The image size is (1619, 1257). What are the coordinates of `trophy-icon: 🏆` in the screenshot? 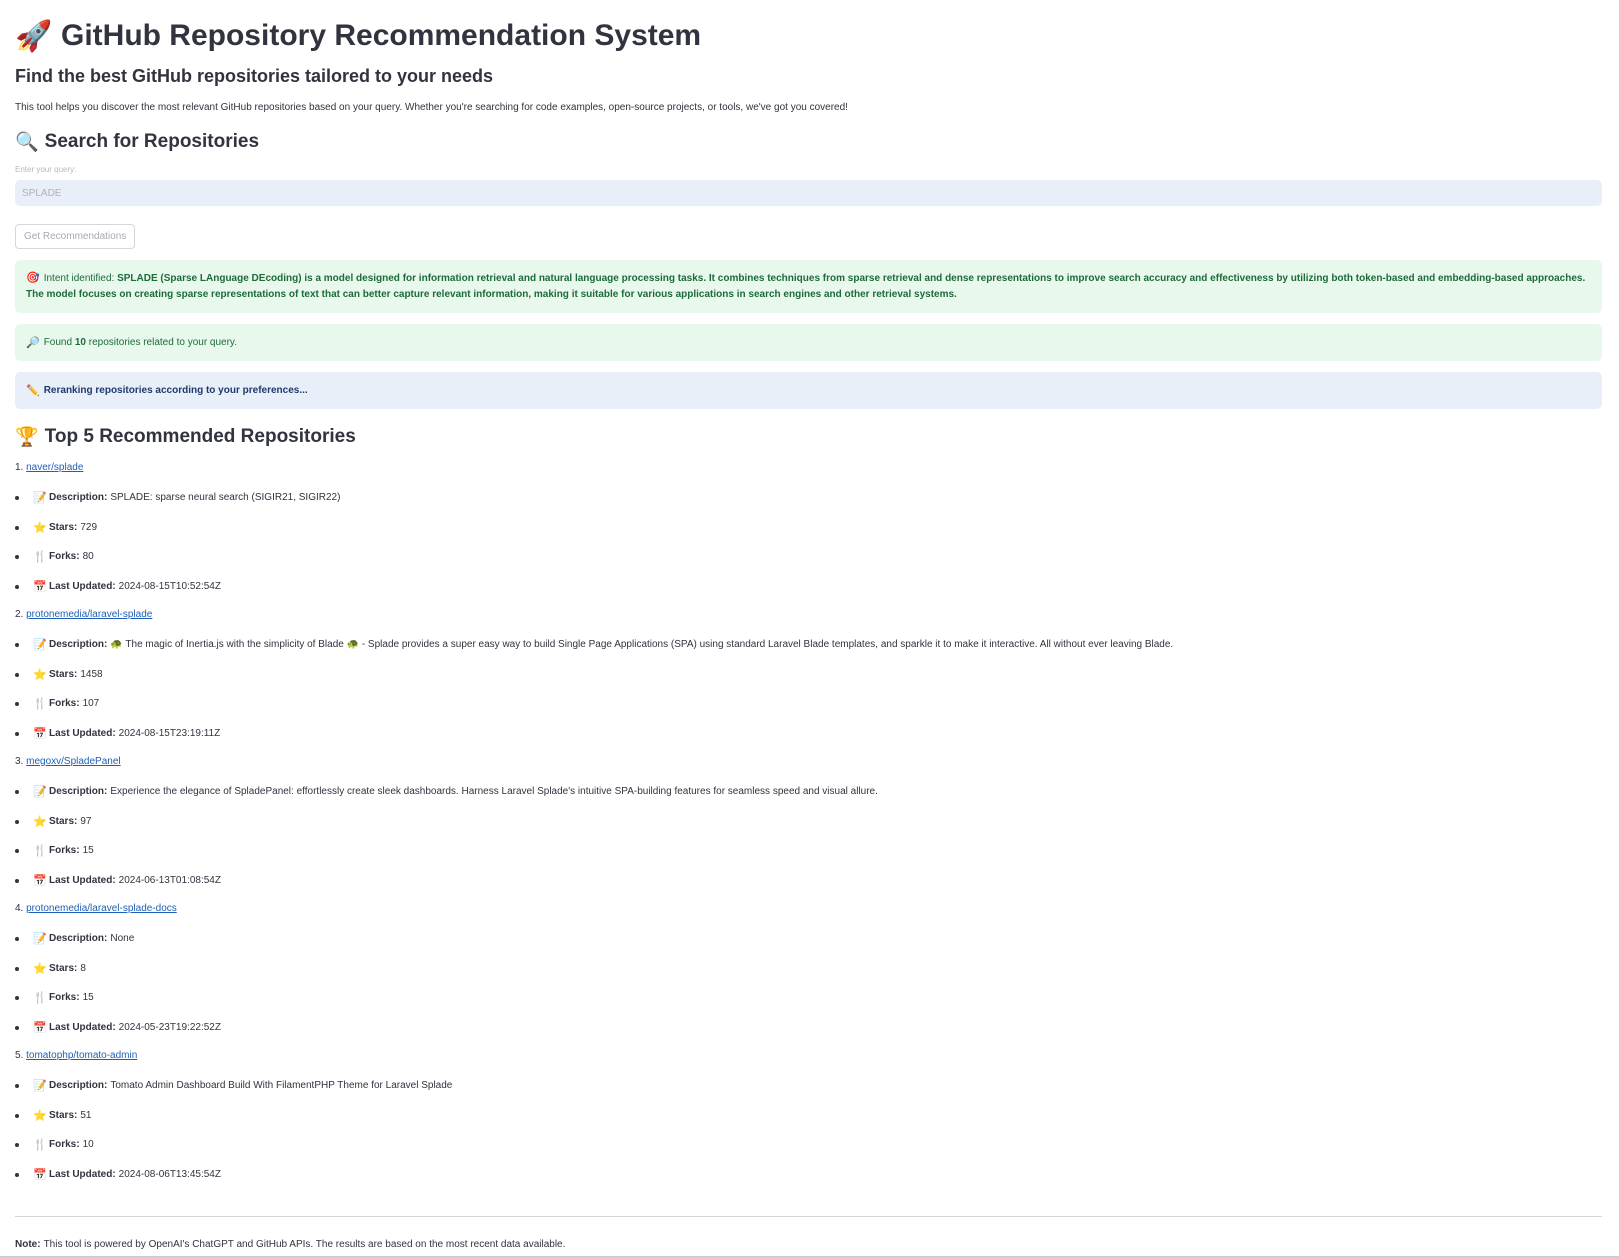 It's located at (27, 437).